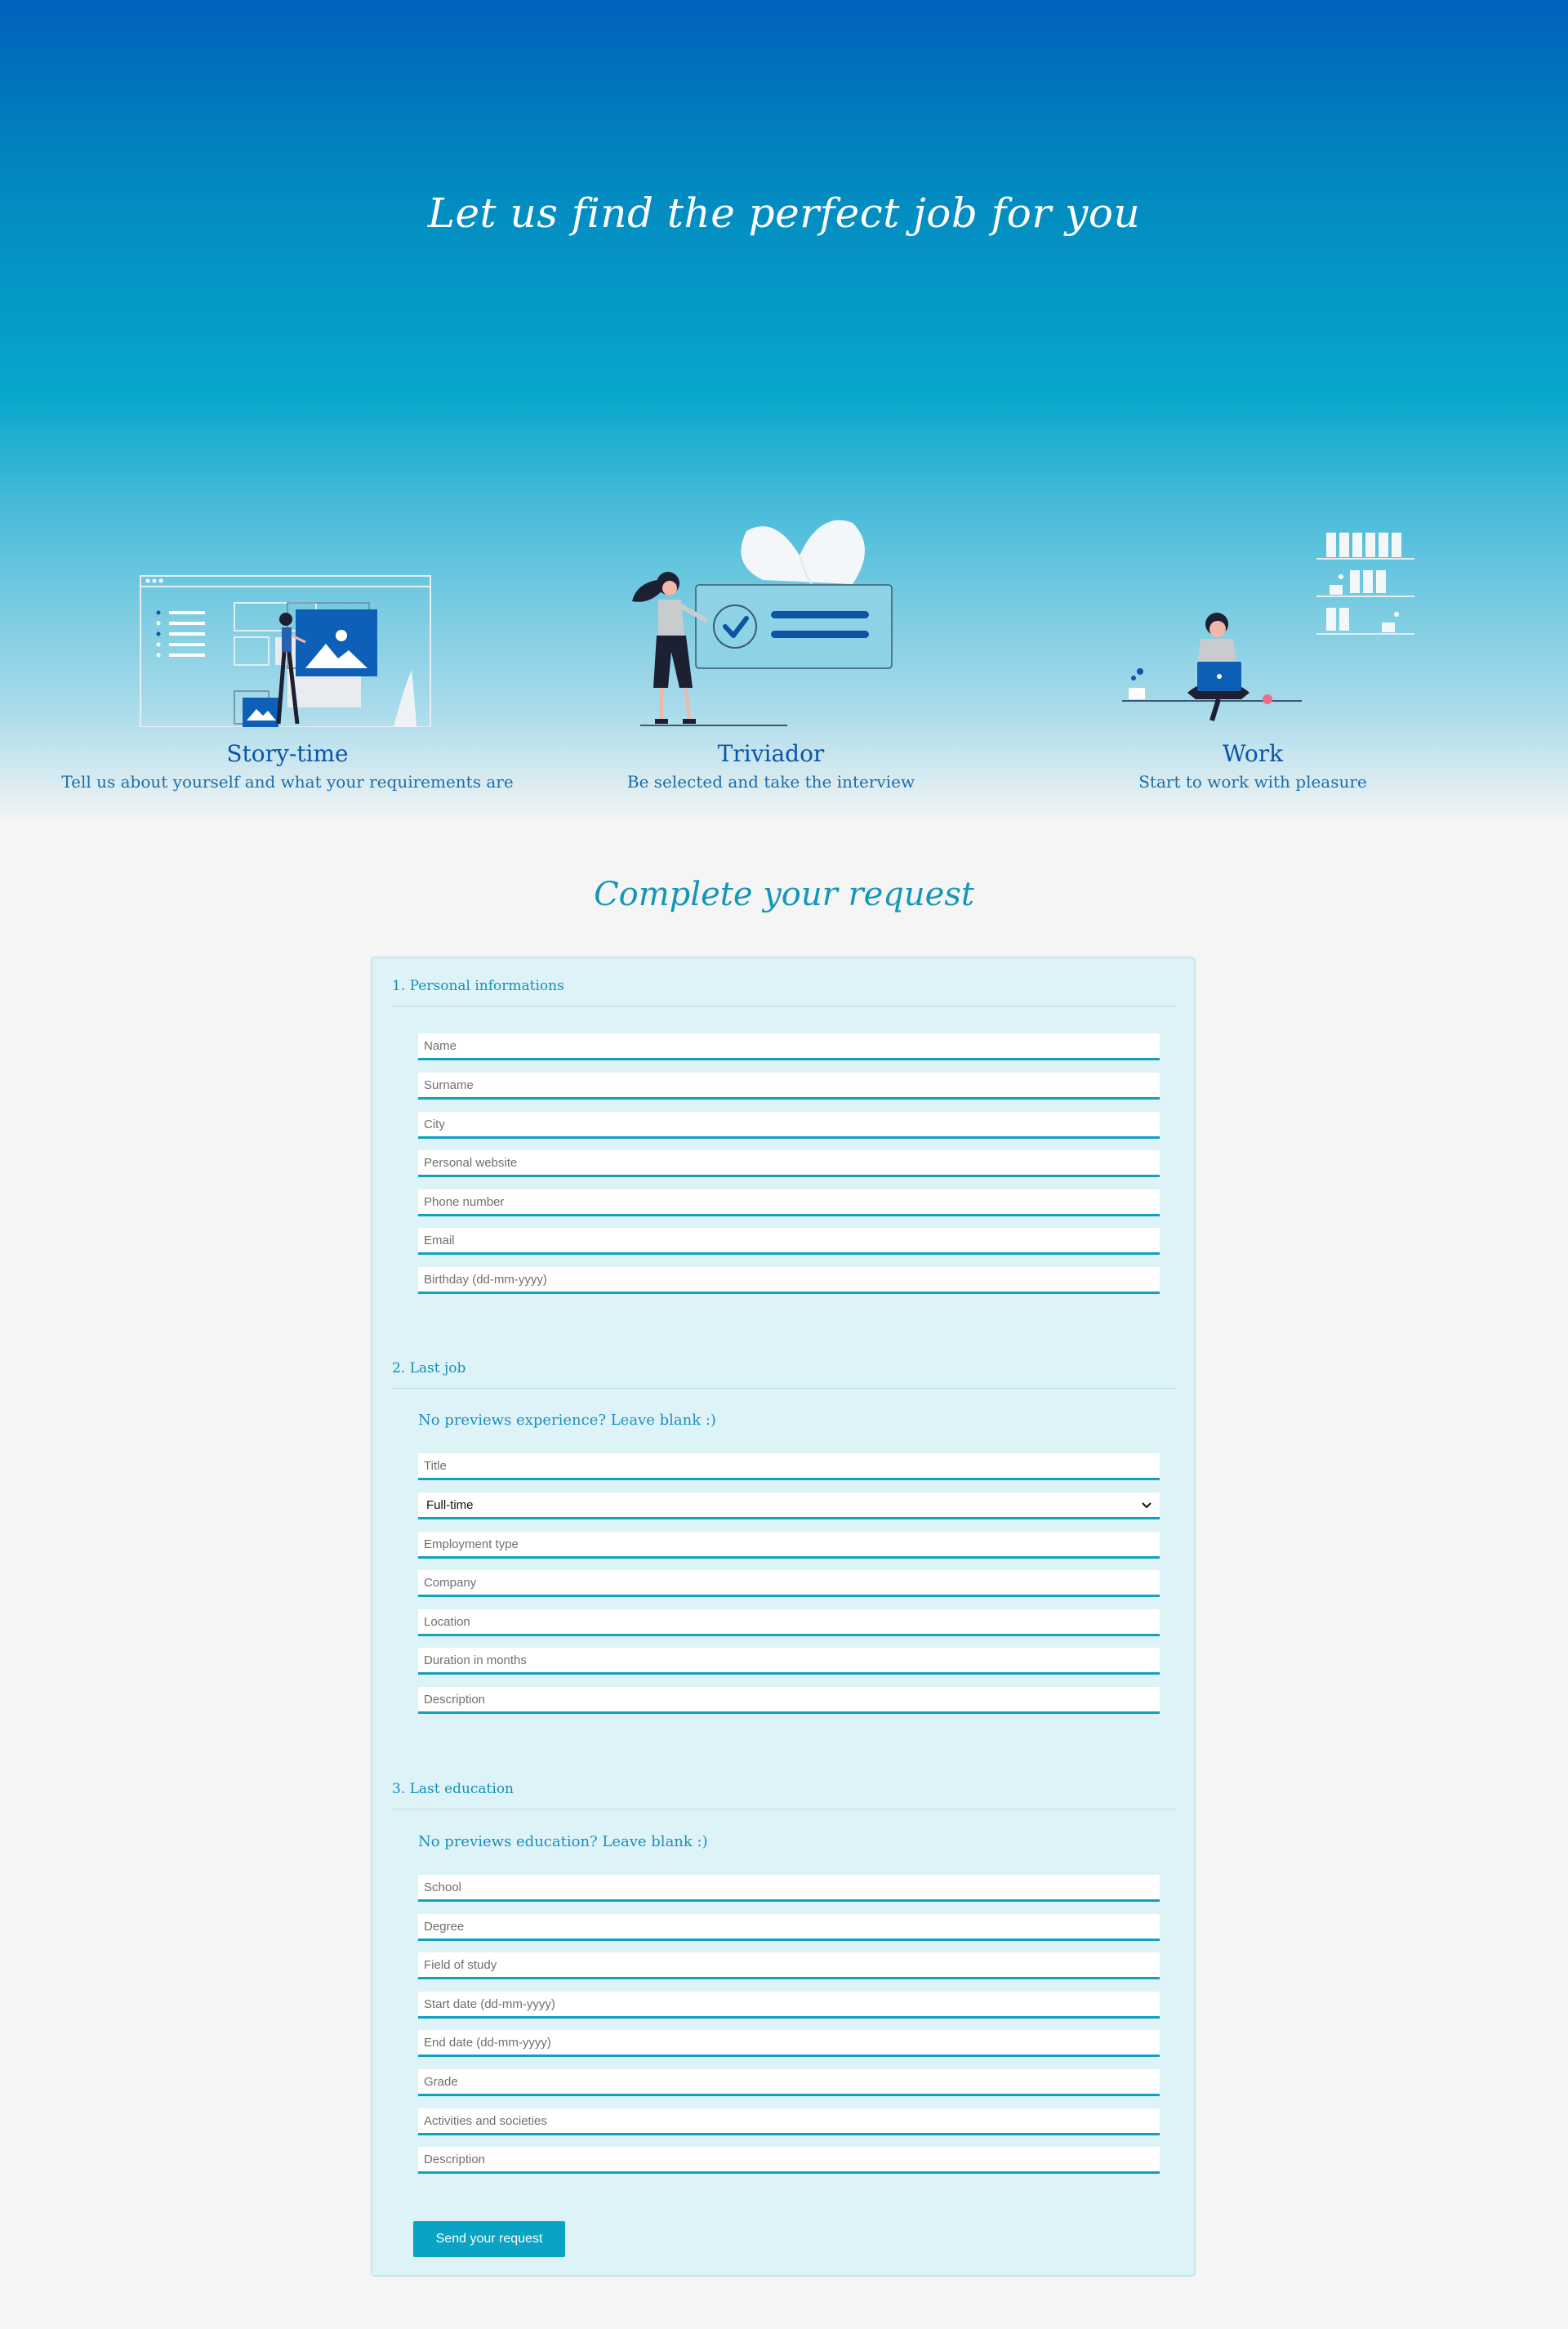 The image size is (1568, 2329). I want to click on degree-field, so click(789, 1927).